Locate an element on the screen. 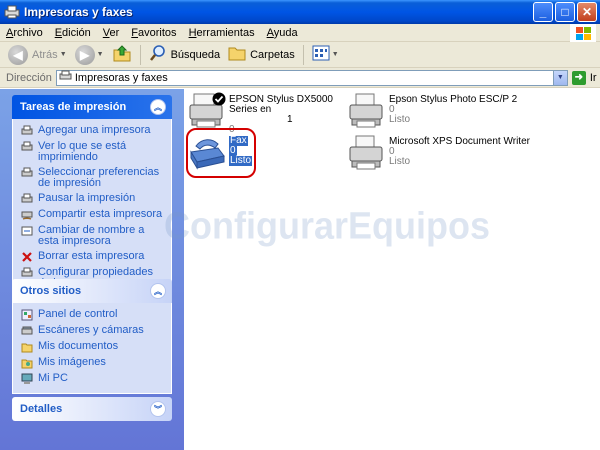  printer-tasks-header: Tareas de impresión ︽ is located at coordinates (92, 107).